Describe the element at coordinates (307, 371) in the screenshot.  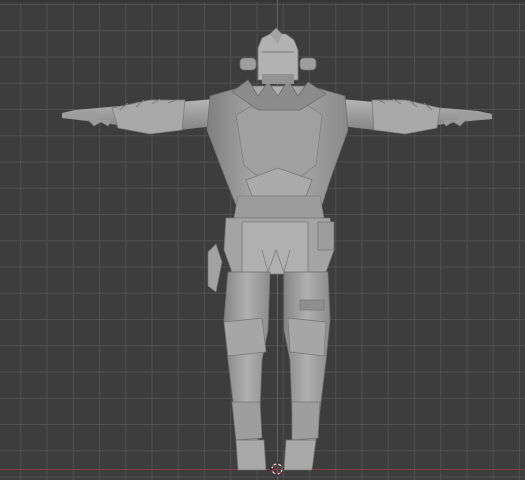
I see `right-leg` at that location.